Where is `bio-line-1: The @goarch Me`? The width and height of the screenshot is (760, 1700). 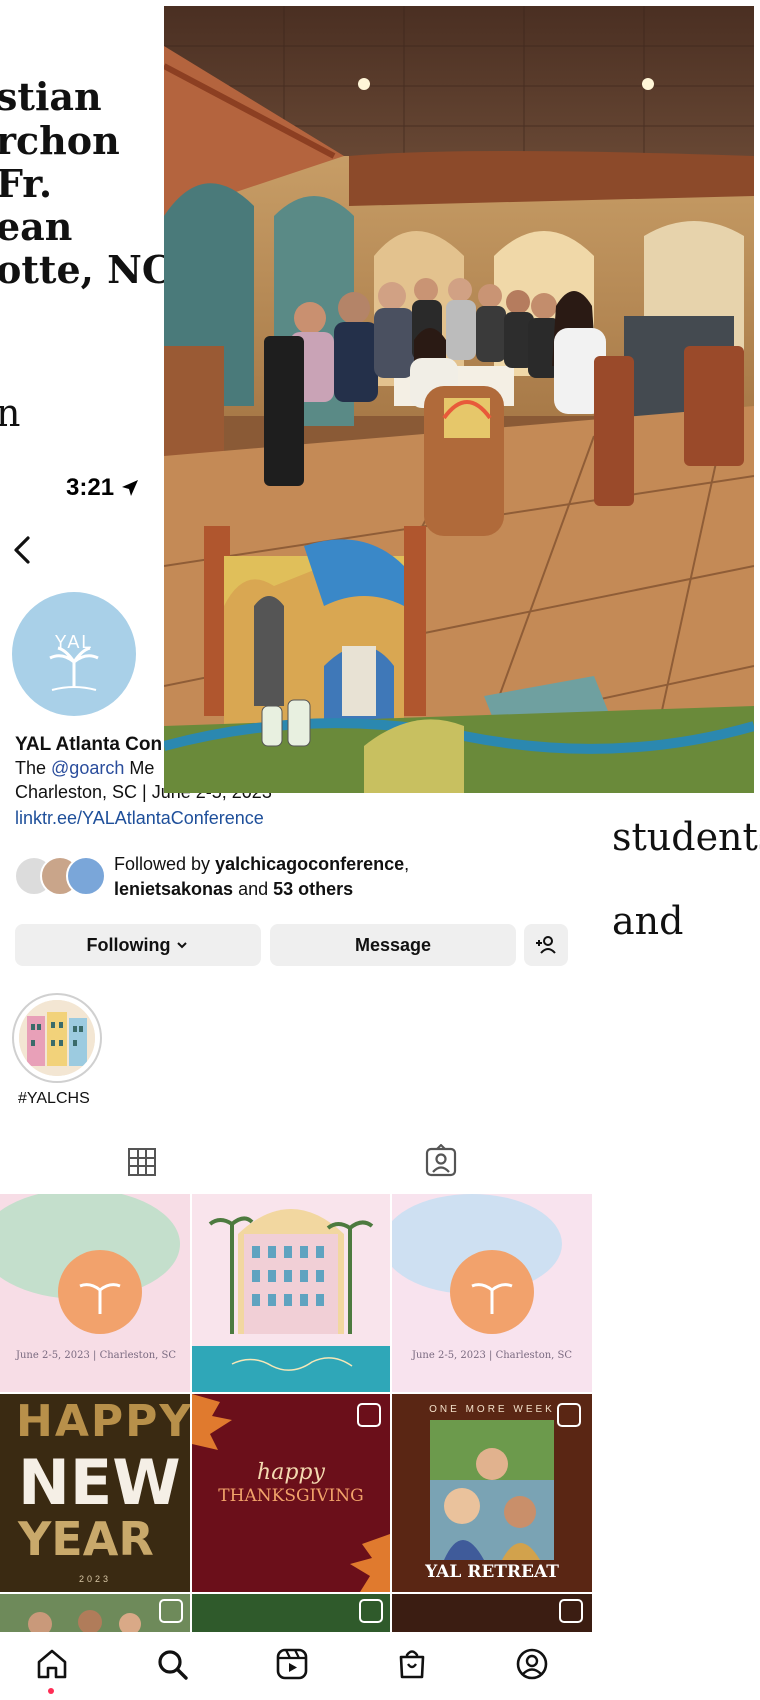
bio-line-1: The @goarch Me is located at coordinates (85, 768).